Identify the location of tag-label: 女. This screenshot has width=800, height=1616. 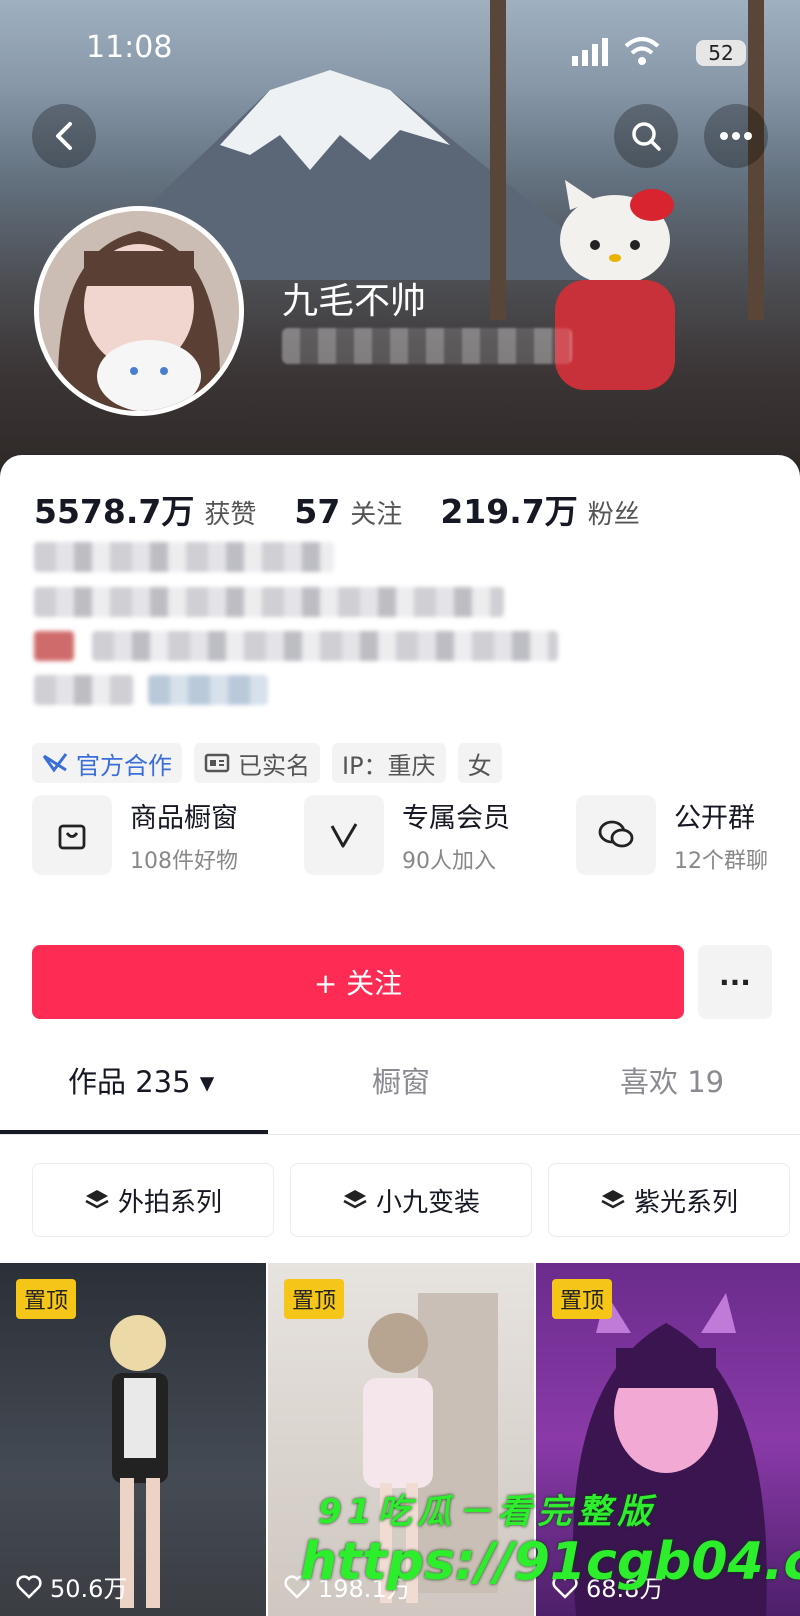
(479, 765).